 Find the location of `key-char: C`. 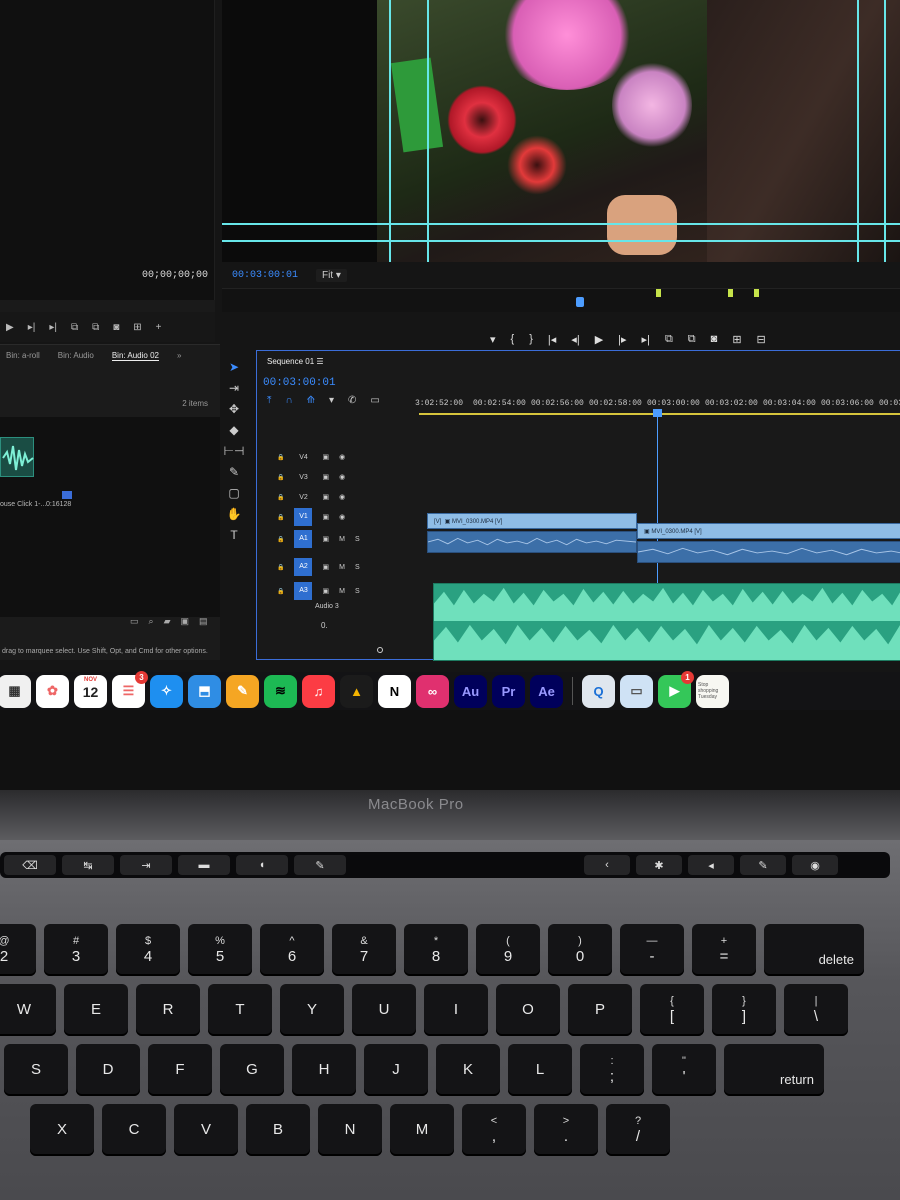

key-char: C is located at coordinates (134, 1130).